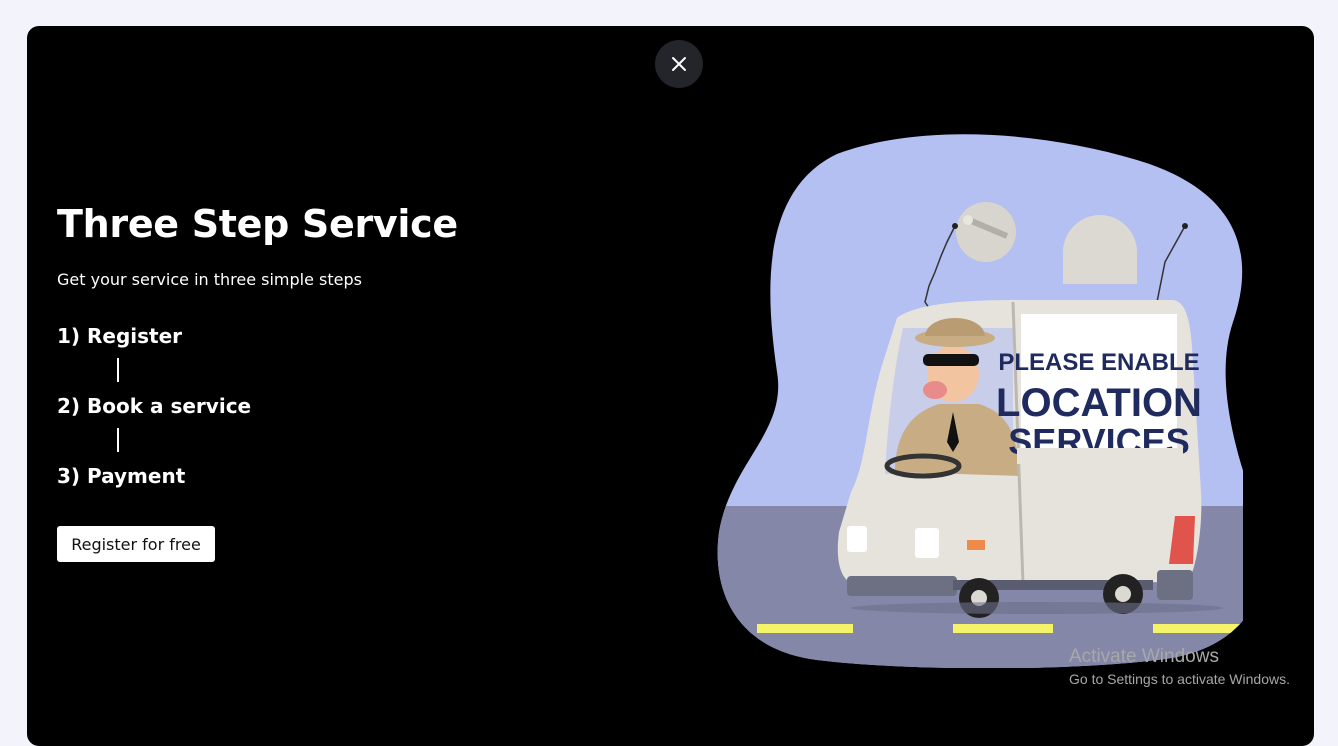 The image size is (1338, 746). I want to click on sign-text-line2: LOCATION, so click(1099, 403).